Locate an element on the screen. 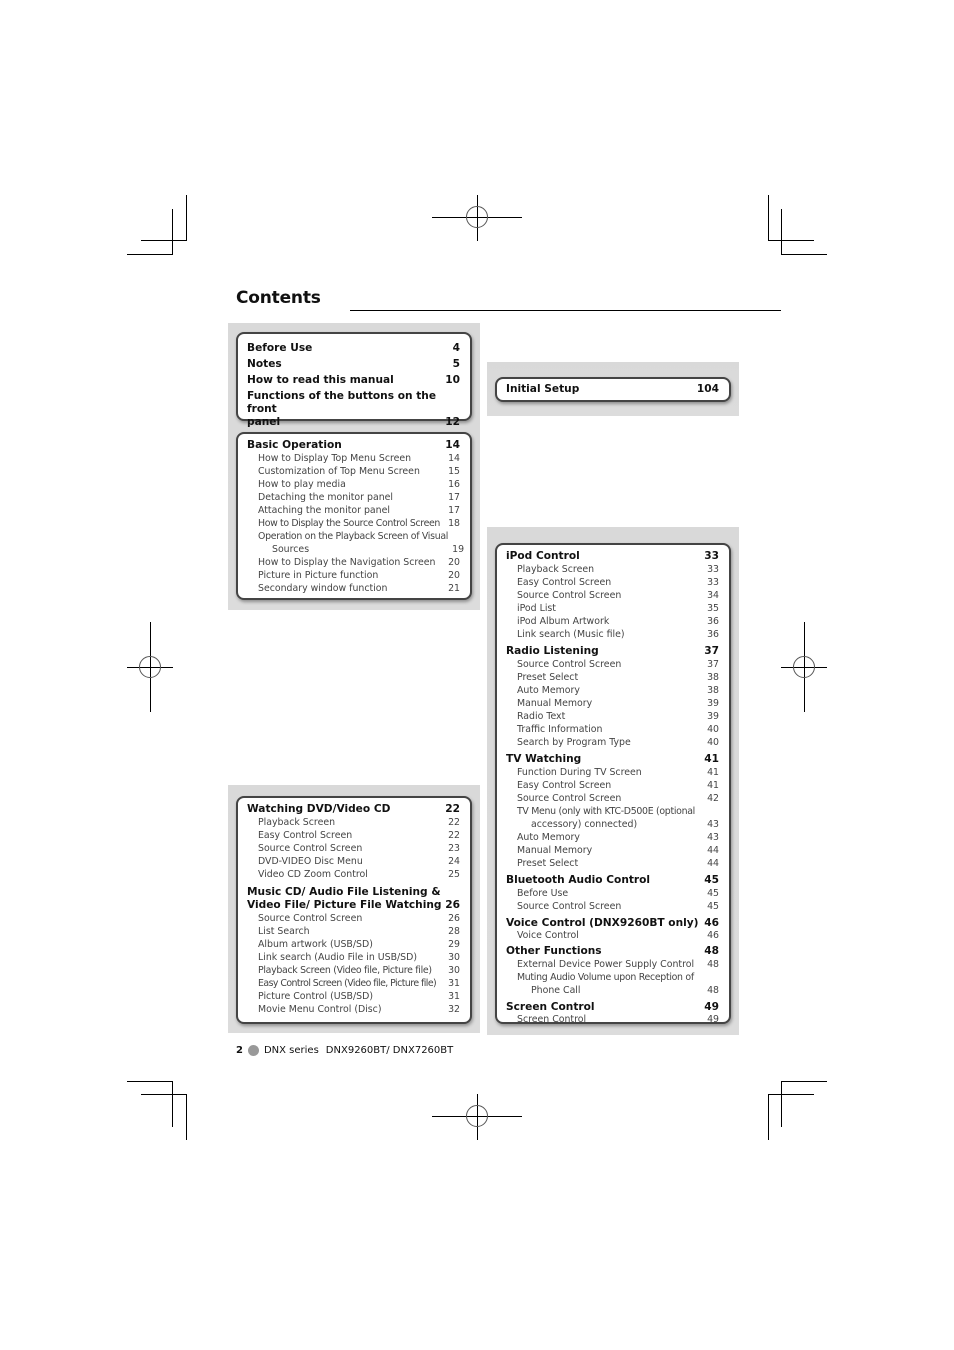  toc-section-heading: Initial Setup 104 is located at coordinates (612, 389).